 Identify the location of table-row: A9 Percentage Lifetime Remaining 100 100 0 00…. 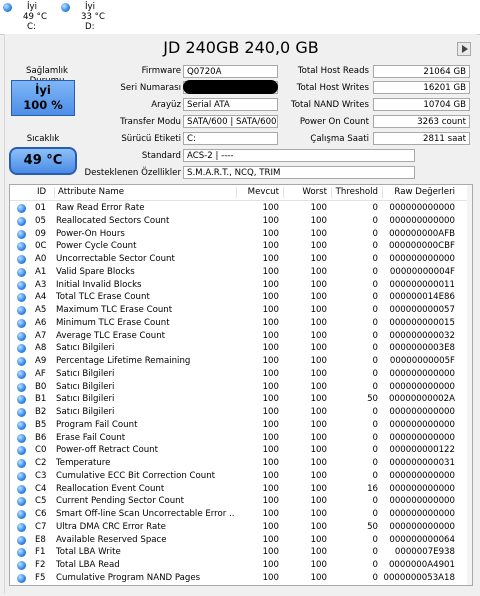
(241, 361).